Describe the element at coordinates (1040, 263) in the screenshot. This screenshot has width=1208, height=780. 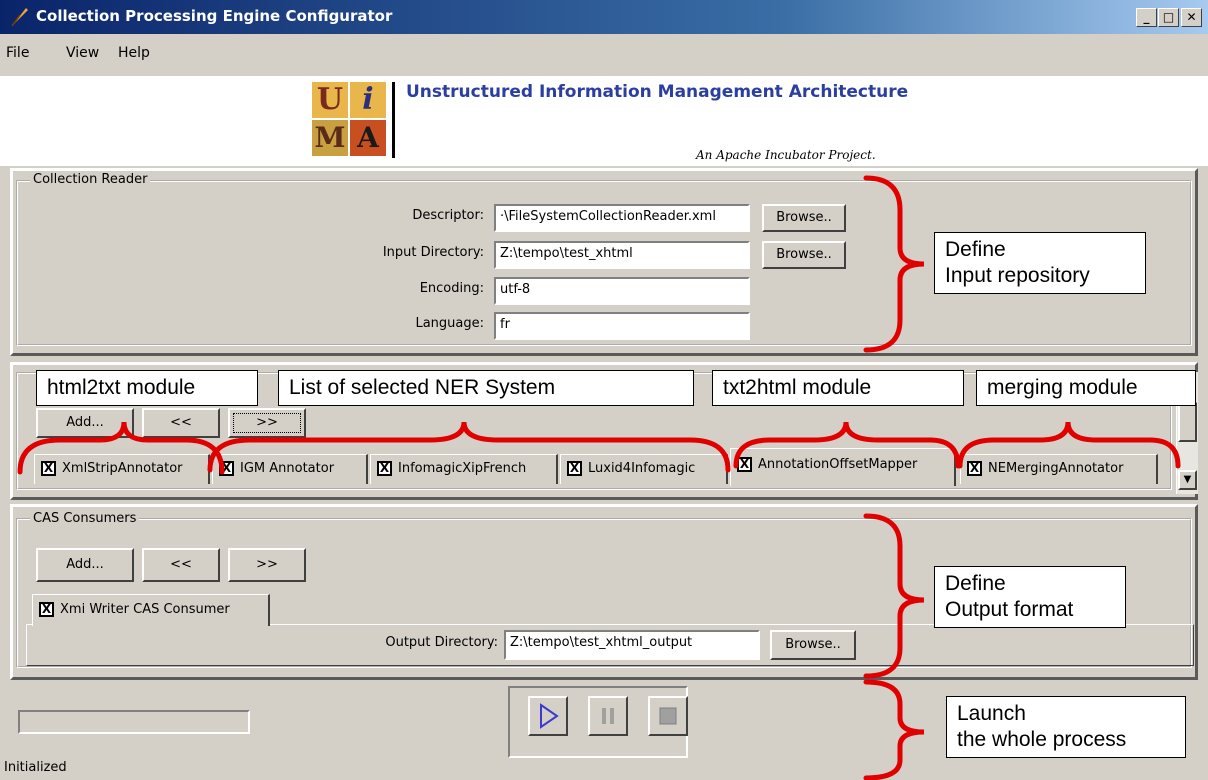
I see `callout-input-repository: Define Input repository` at that location.